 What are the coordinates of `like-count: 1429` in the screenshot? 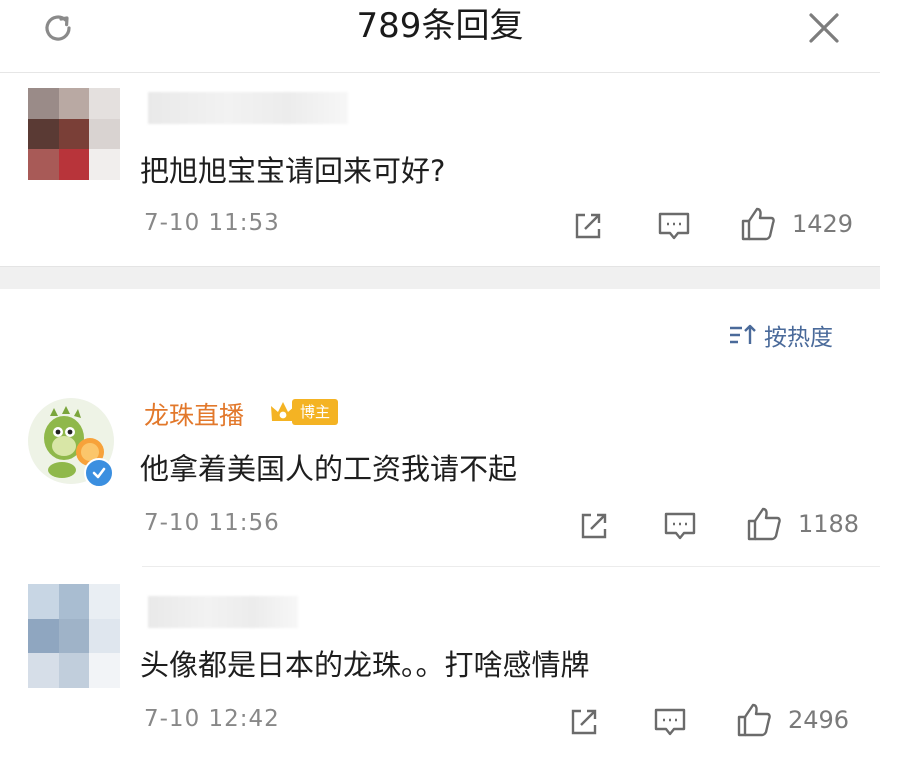 It's located at (823, 224).